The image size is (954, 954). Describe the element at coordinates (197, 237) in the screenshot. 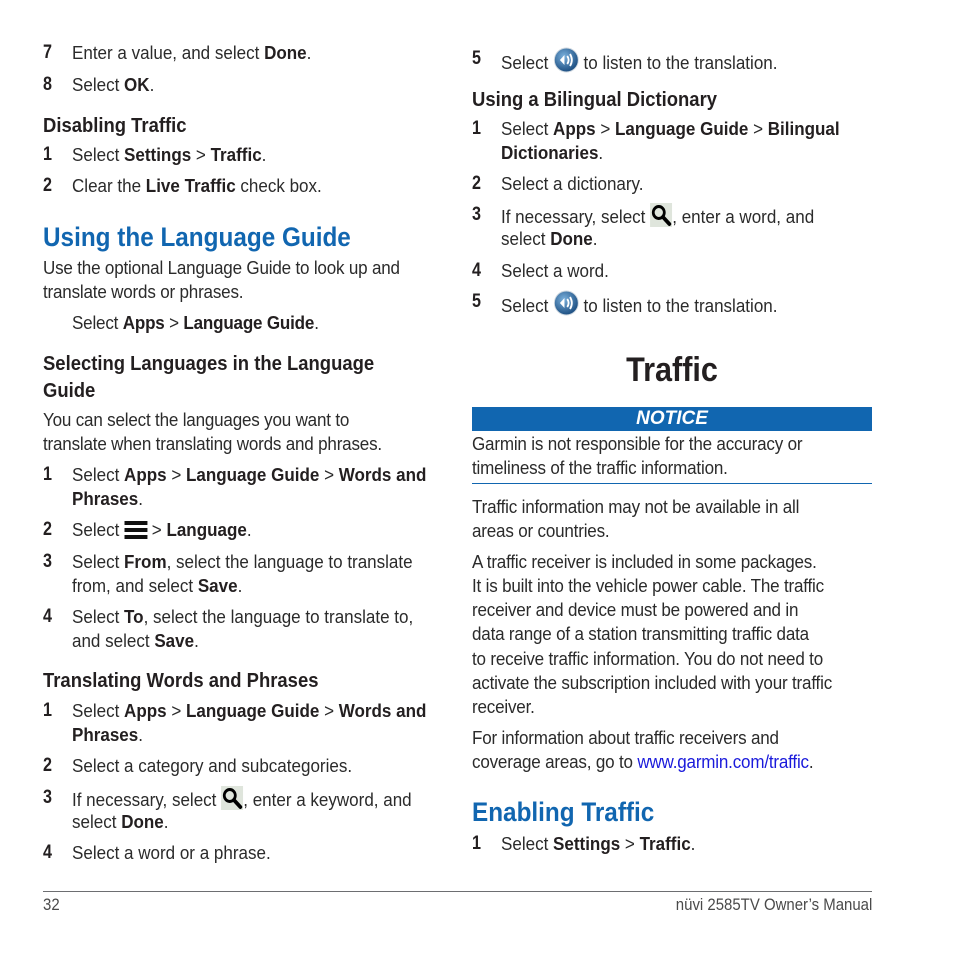

I see `heading-using-language-guide: Using the Language Guide` at that location.